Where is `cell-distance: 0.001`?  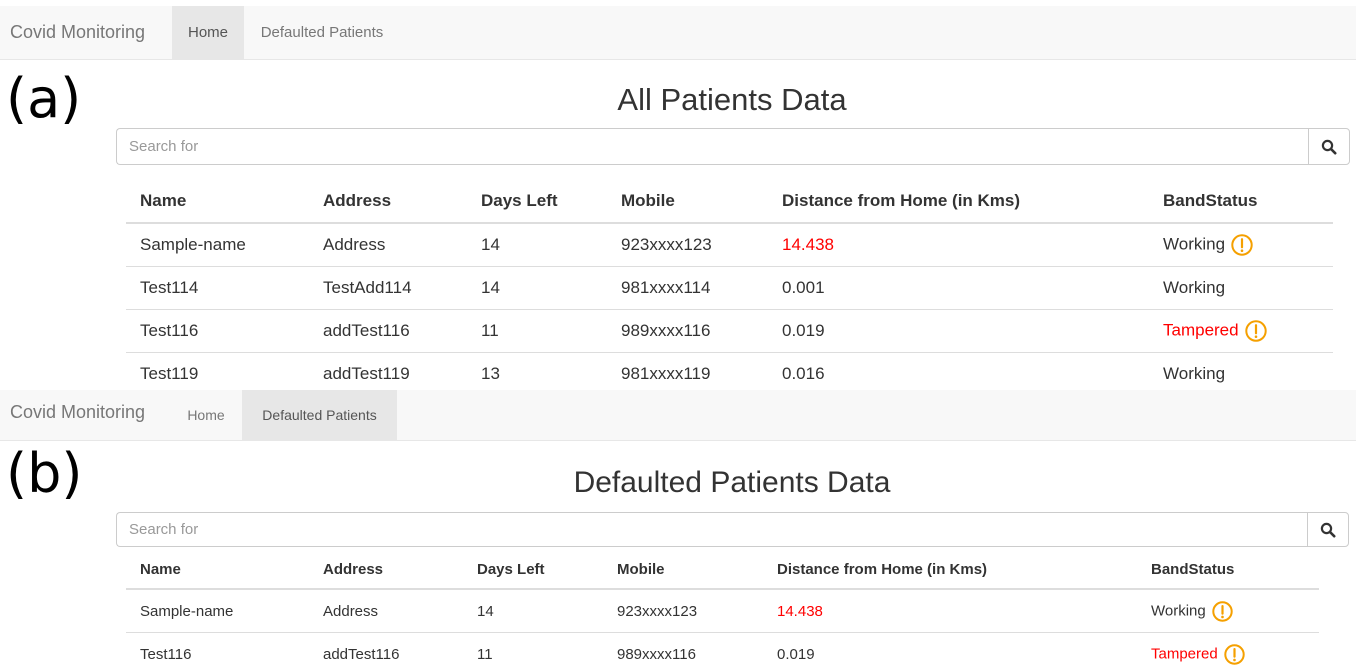
cell-distance: 0.001 is located at coordinates (958, 288).